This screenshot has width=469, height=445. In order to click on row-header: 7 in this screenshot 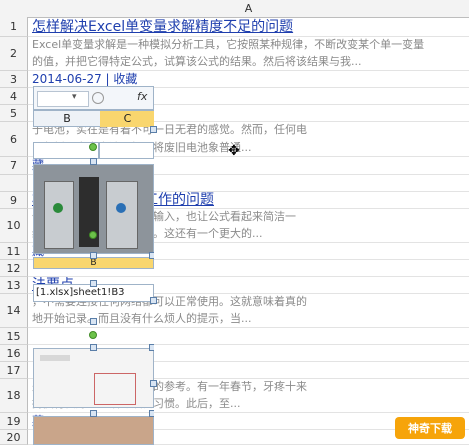, I will do `click(14, 166)`.